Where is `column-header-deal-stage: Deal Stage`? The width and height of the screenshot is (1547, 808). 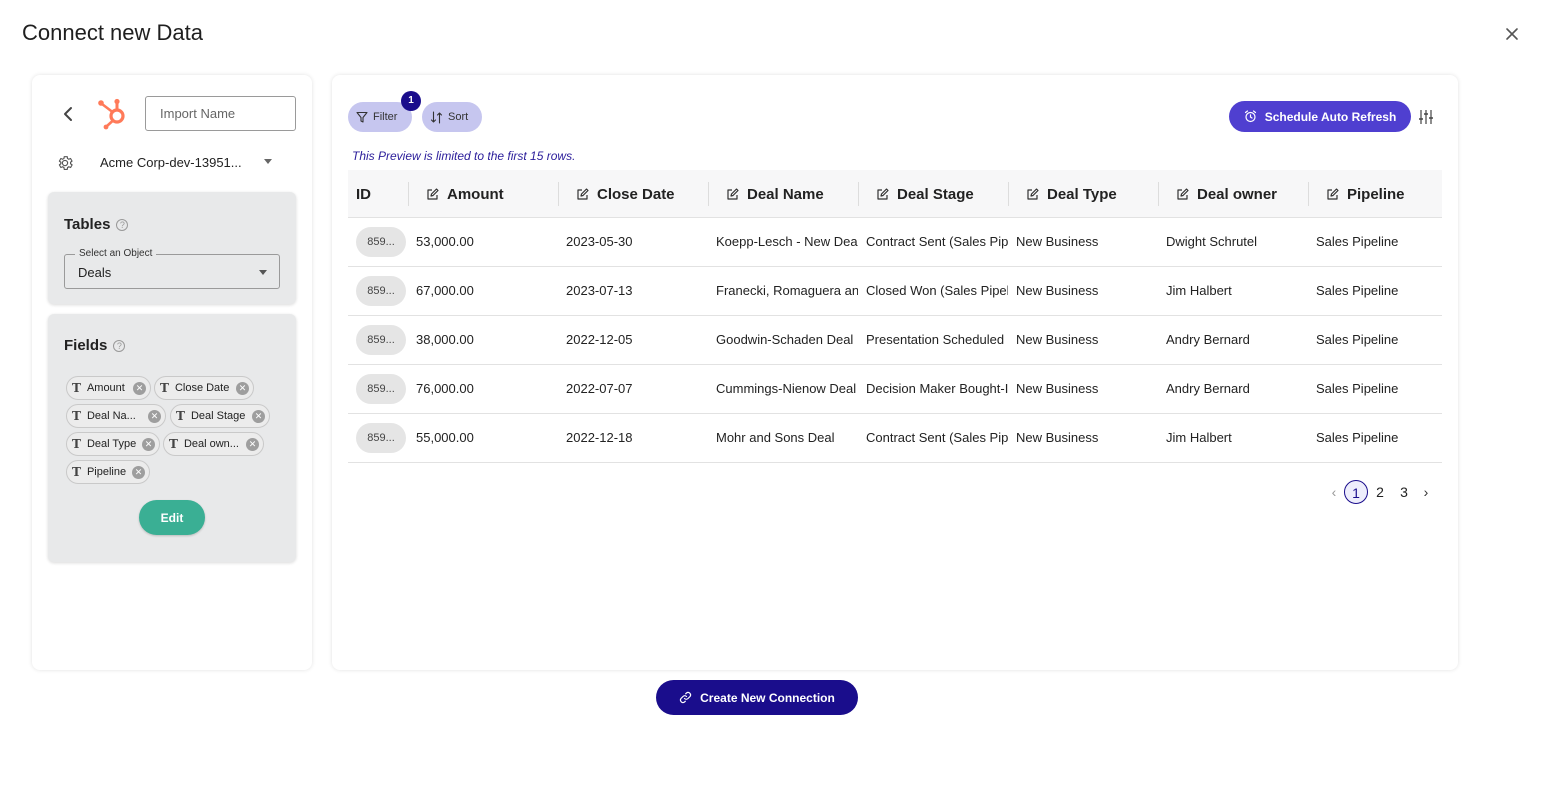 column-header-deal-stage: Deal Stage is located at coordinates (933, 194).